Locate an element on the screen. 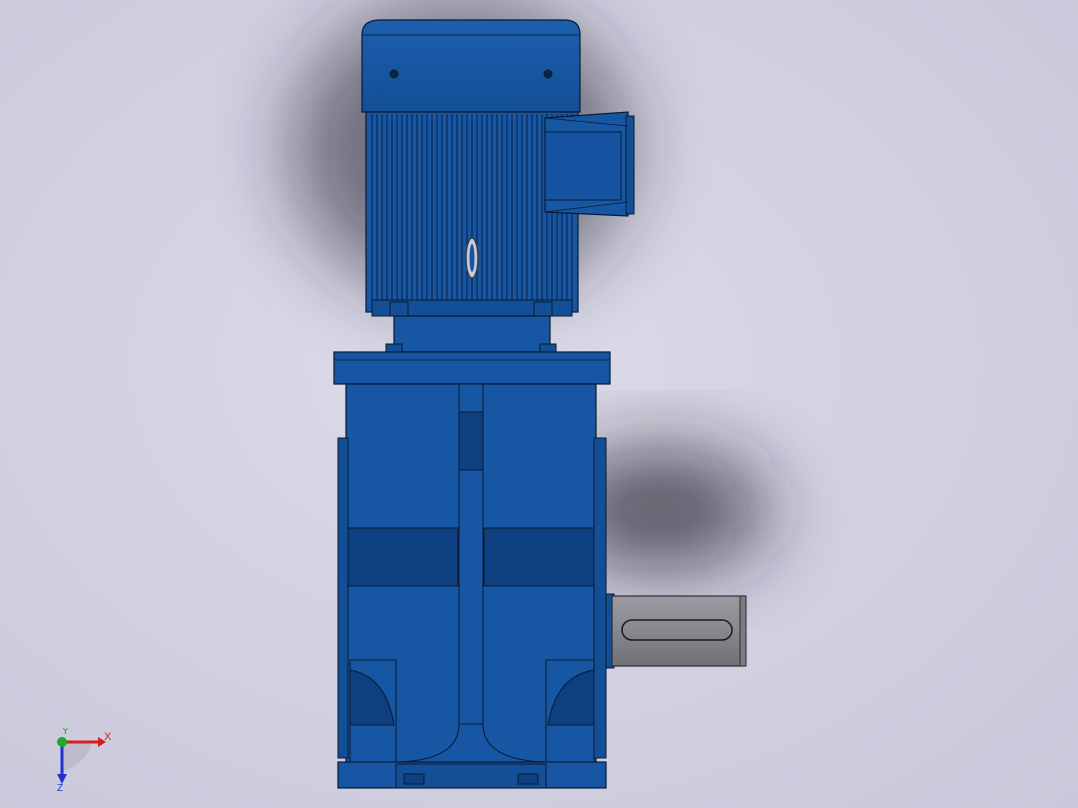 The width and height of the screenshot is (1078, 808). terminal-box is located at coordinates (589, 164).